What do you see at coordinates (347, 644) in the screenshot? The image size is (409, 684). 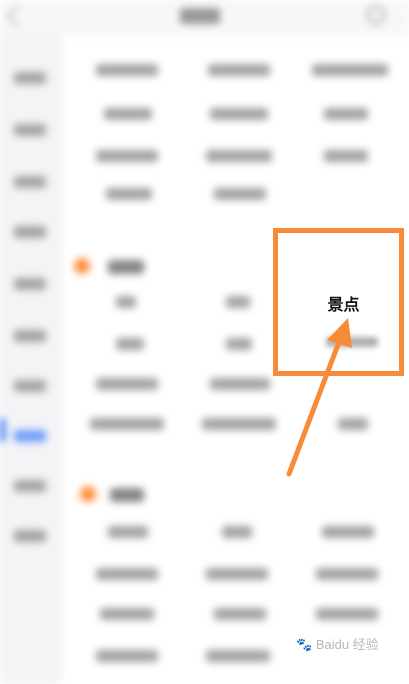 I see `watermark-text: Baidu 经验` at bounding box center [347, 644].